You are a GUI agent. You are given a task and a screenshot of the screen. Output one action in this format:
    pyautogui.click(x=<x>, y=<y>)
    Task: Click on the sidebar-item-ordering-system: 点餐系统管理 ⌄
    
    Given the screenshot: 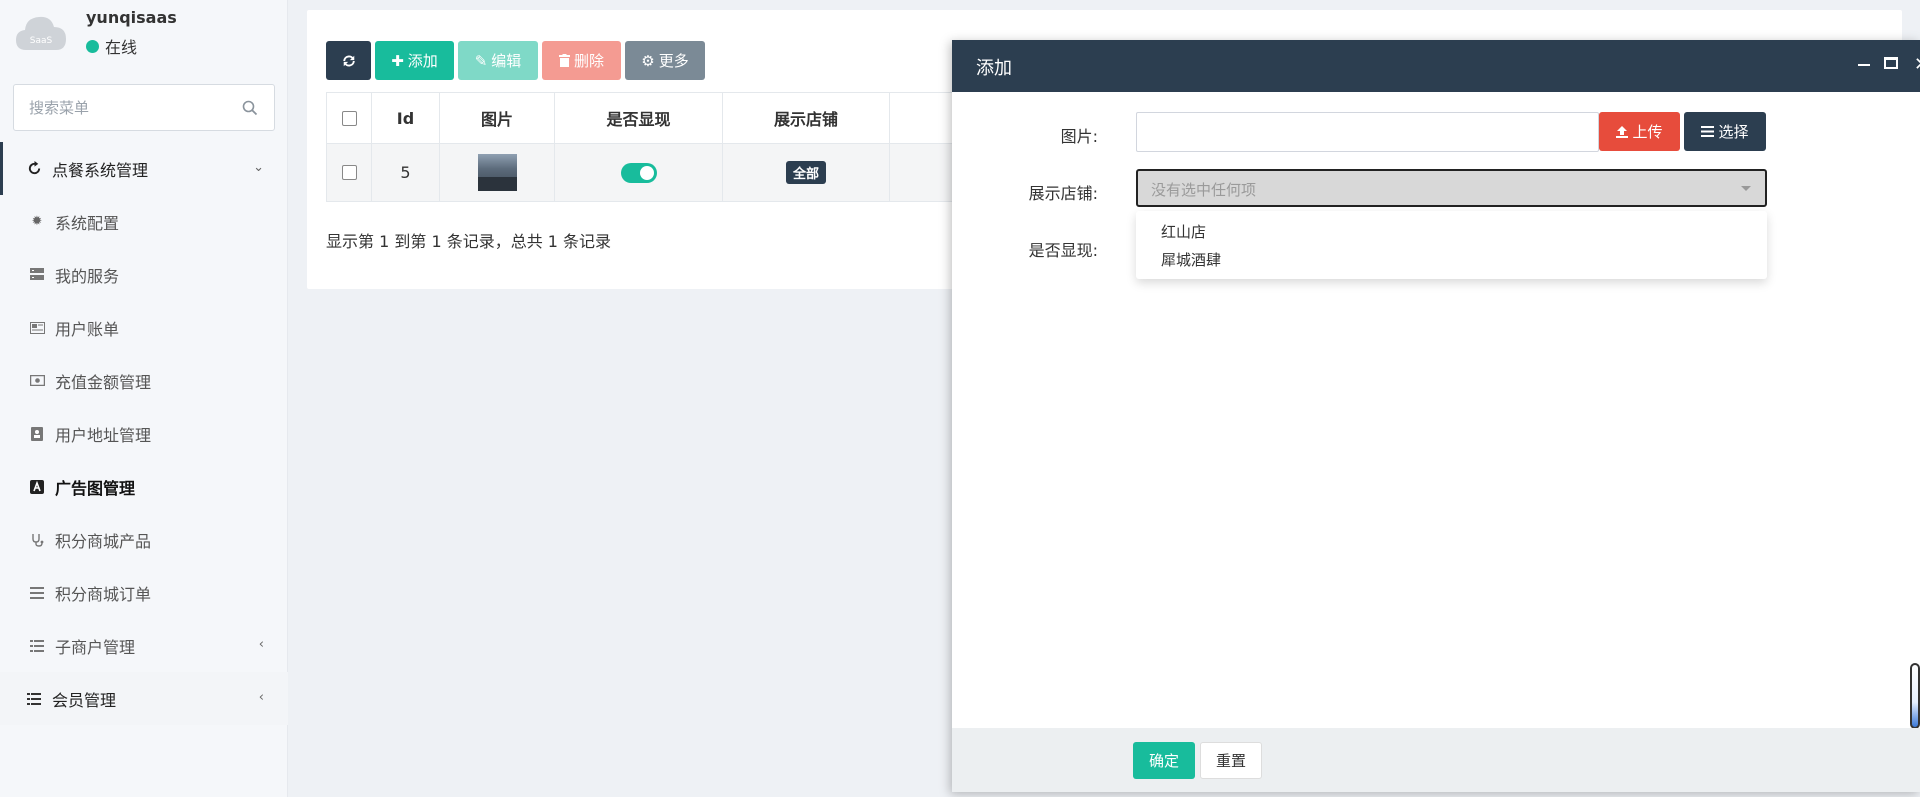 What is the action you would take?
    pyautogui.click(x=144, y=168)
    